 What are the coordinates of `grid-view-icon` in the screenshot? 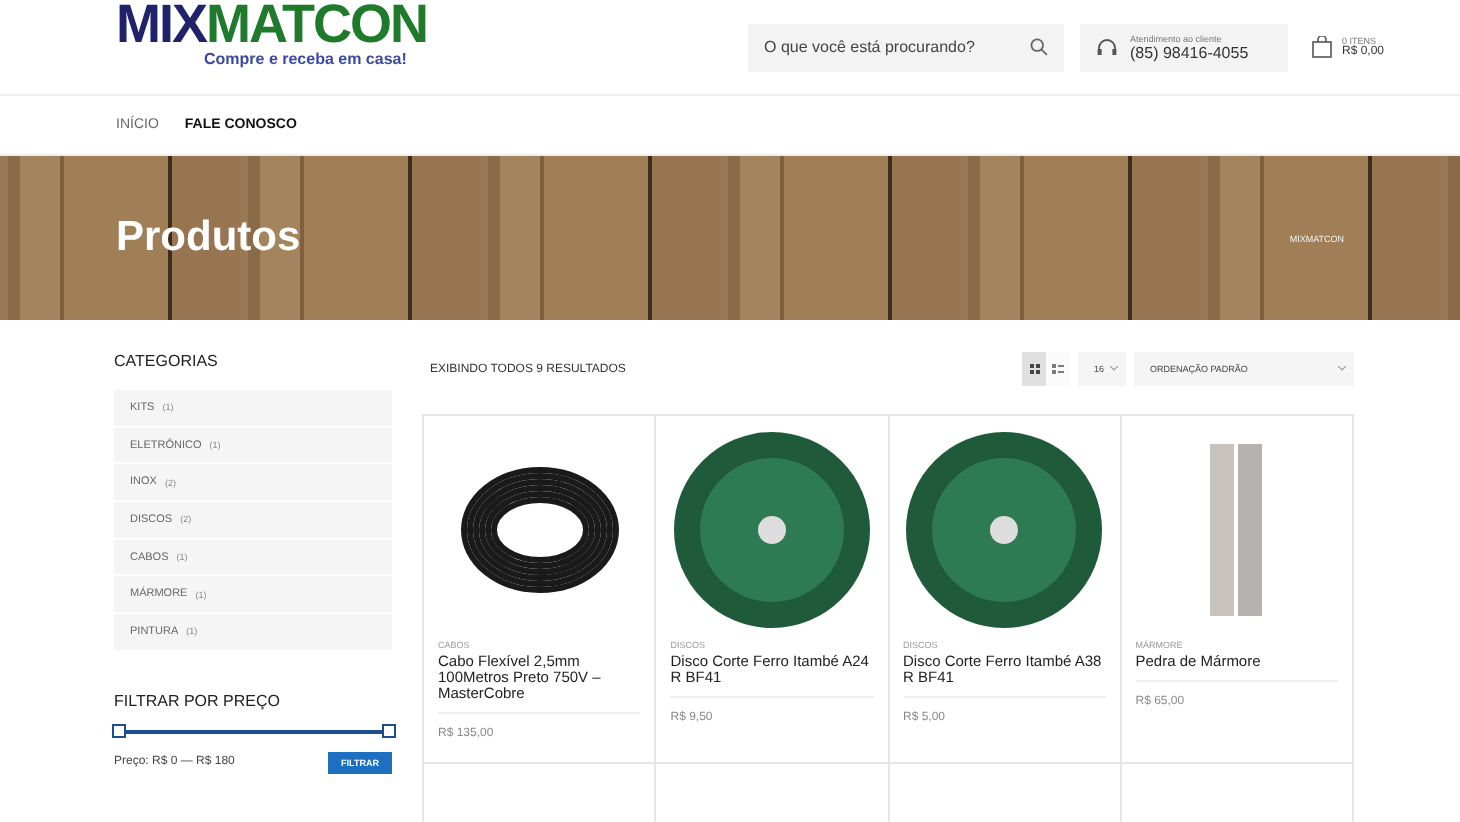 It's located at (1034, 369).